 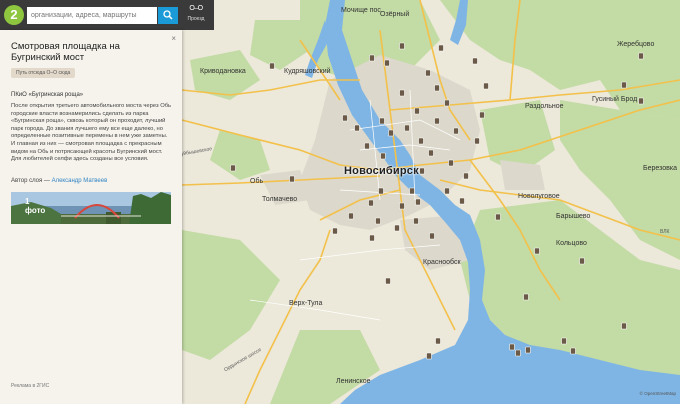 I want to click on map-label-krasnoobsk: Краснообск, so click(x=442, y=262).